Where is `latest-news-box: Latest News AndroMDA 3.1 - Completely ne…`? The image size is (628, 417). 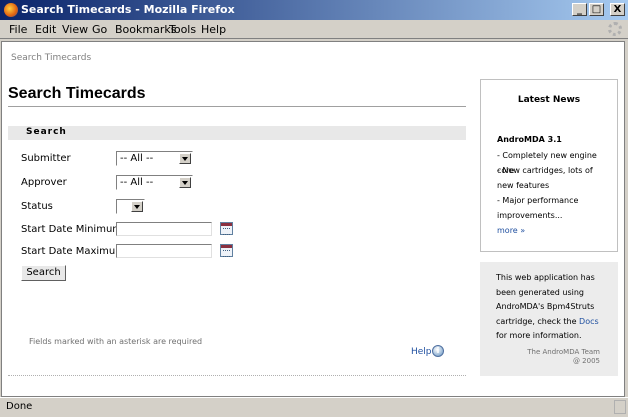 latest-news-box: Latest News AndroMDA 3.1 - Completely ne… is located at coordinates (549, 165).